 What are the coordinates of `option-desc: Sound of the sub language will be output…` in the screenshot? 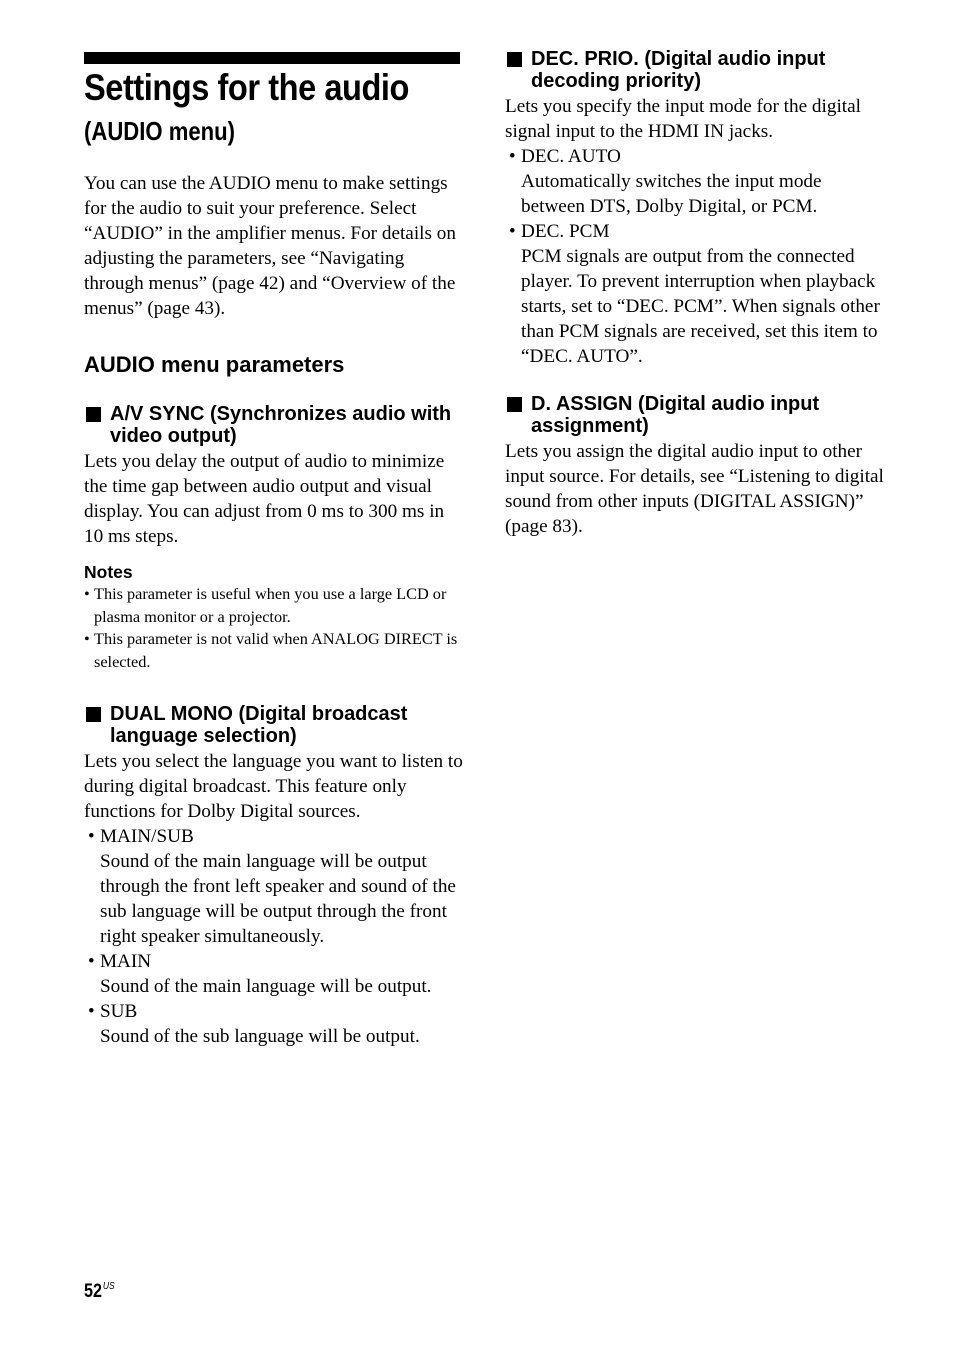 It's located at (260, 1036).